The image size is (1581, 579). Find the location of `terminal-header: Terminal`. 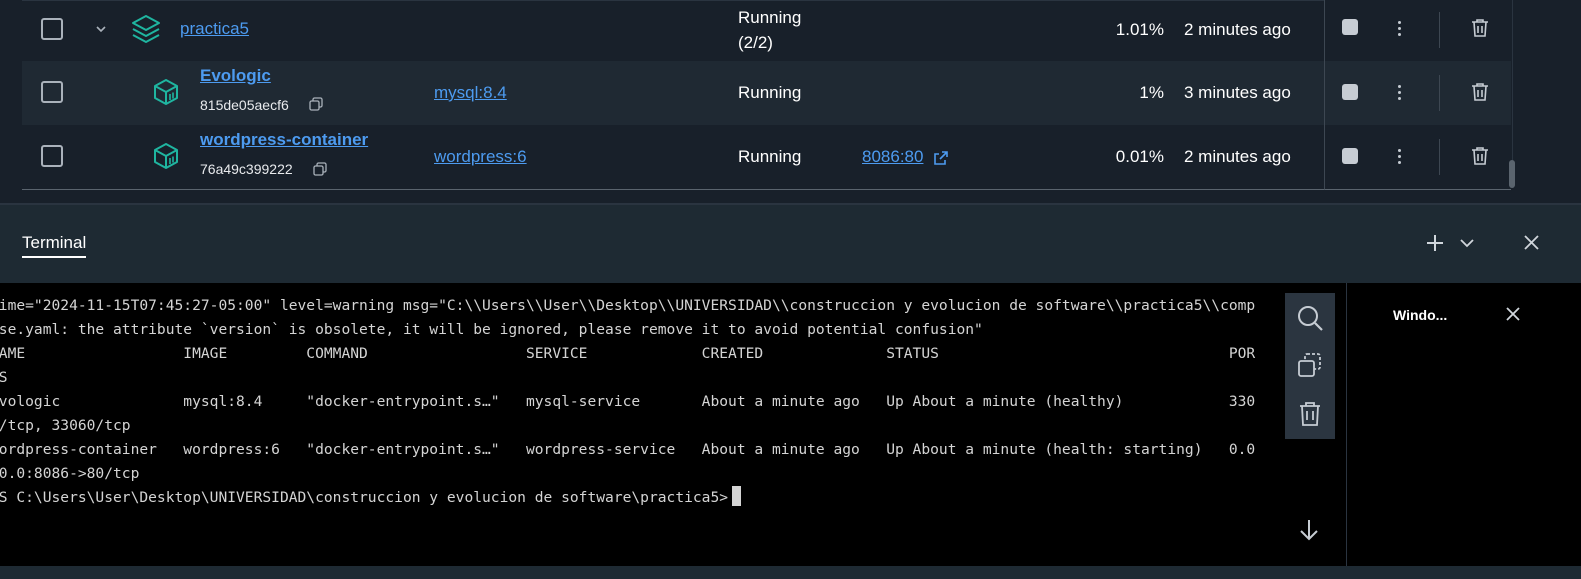

terminal-header: Terminal is located at coordinates (790, 244).